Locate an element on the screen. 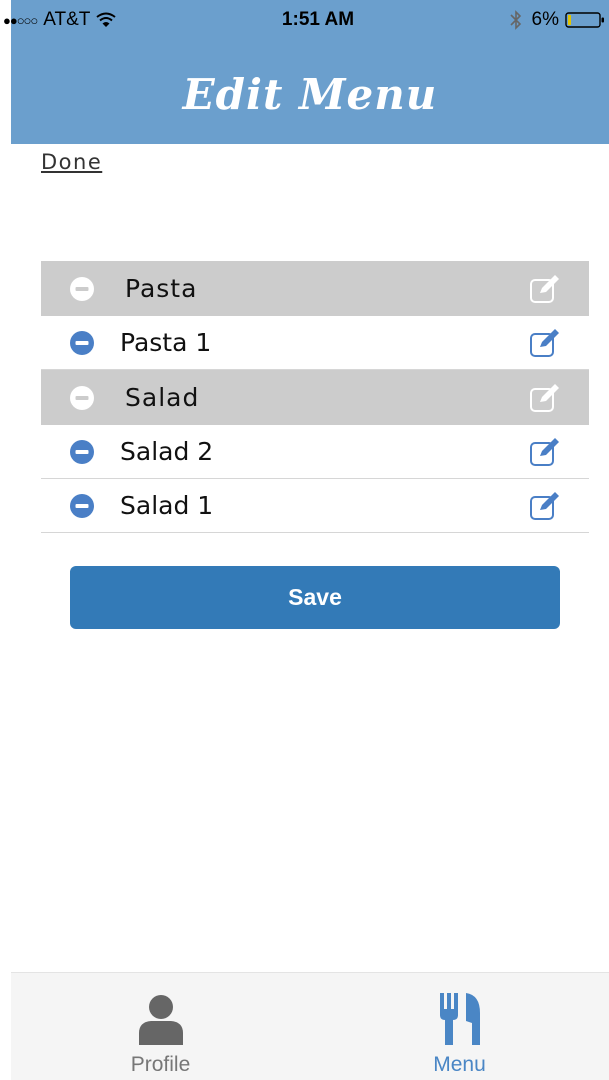 The width and height of the screenshot is (609, 1080). battery-percent: 6% is located at coordinates (545, 19).